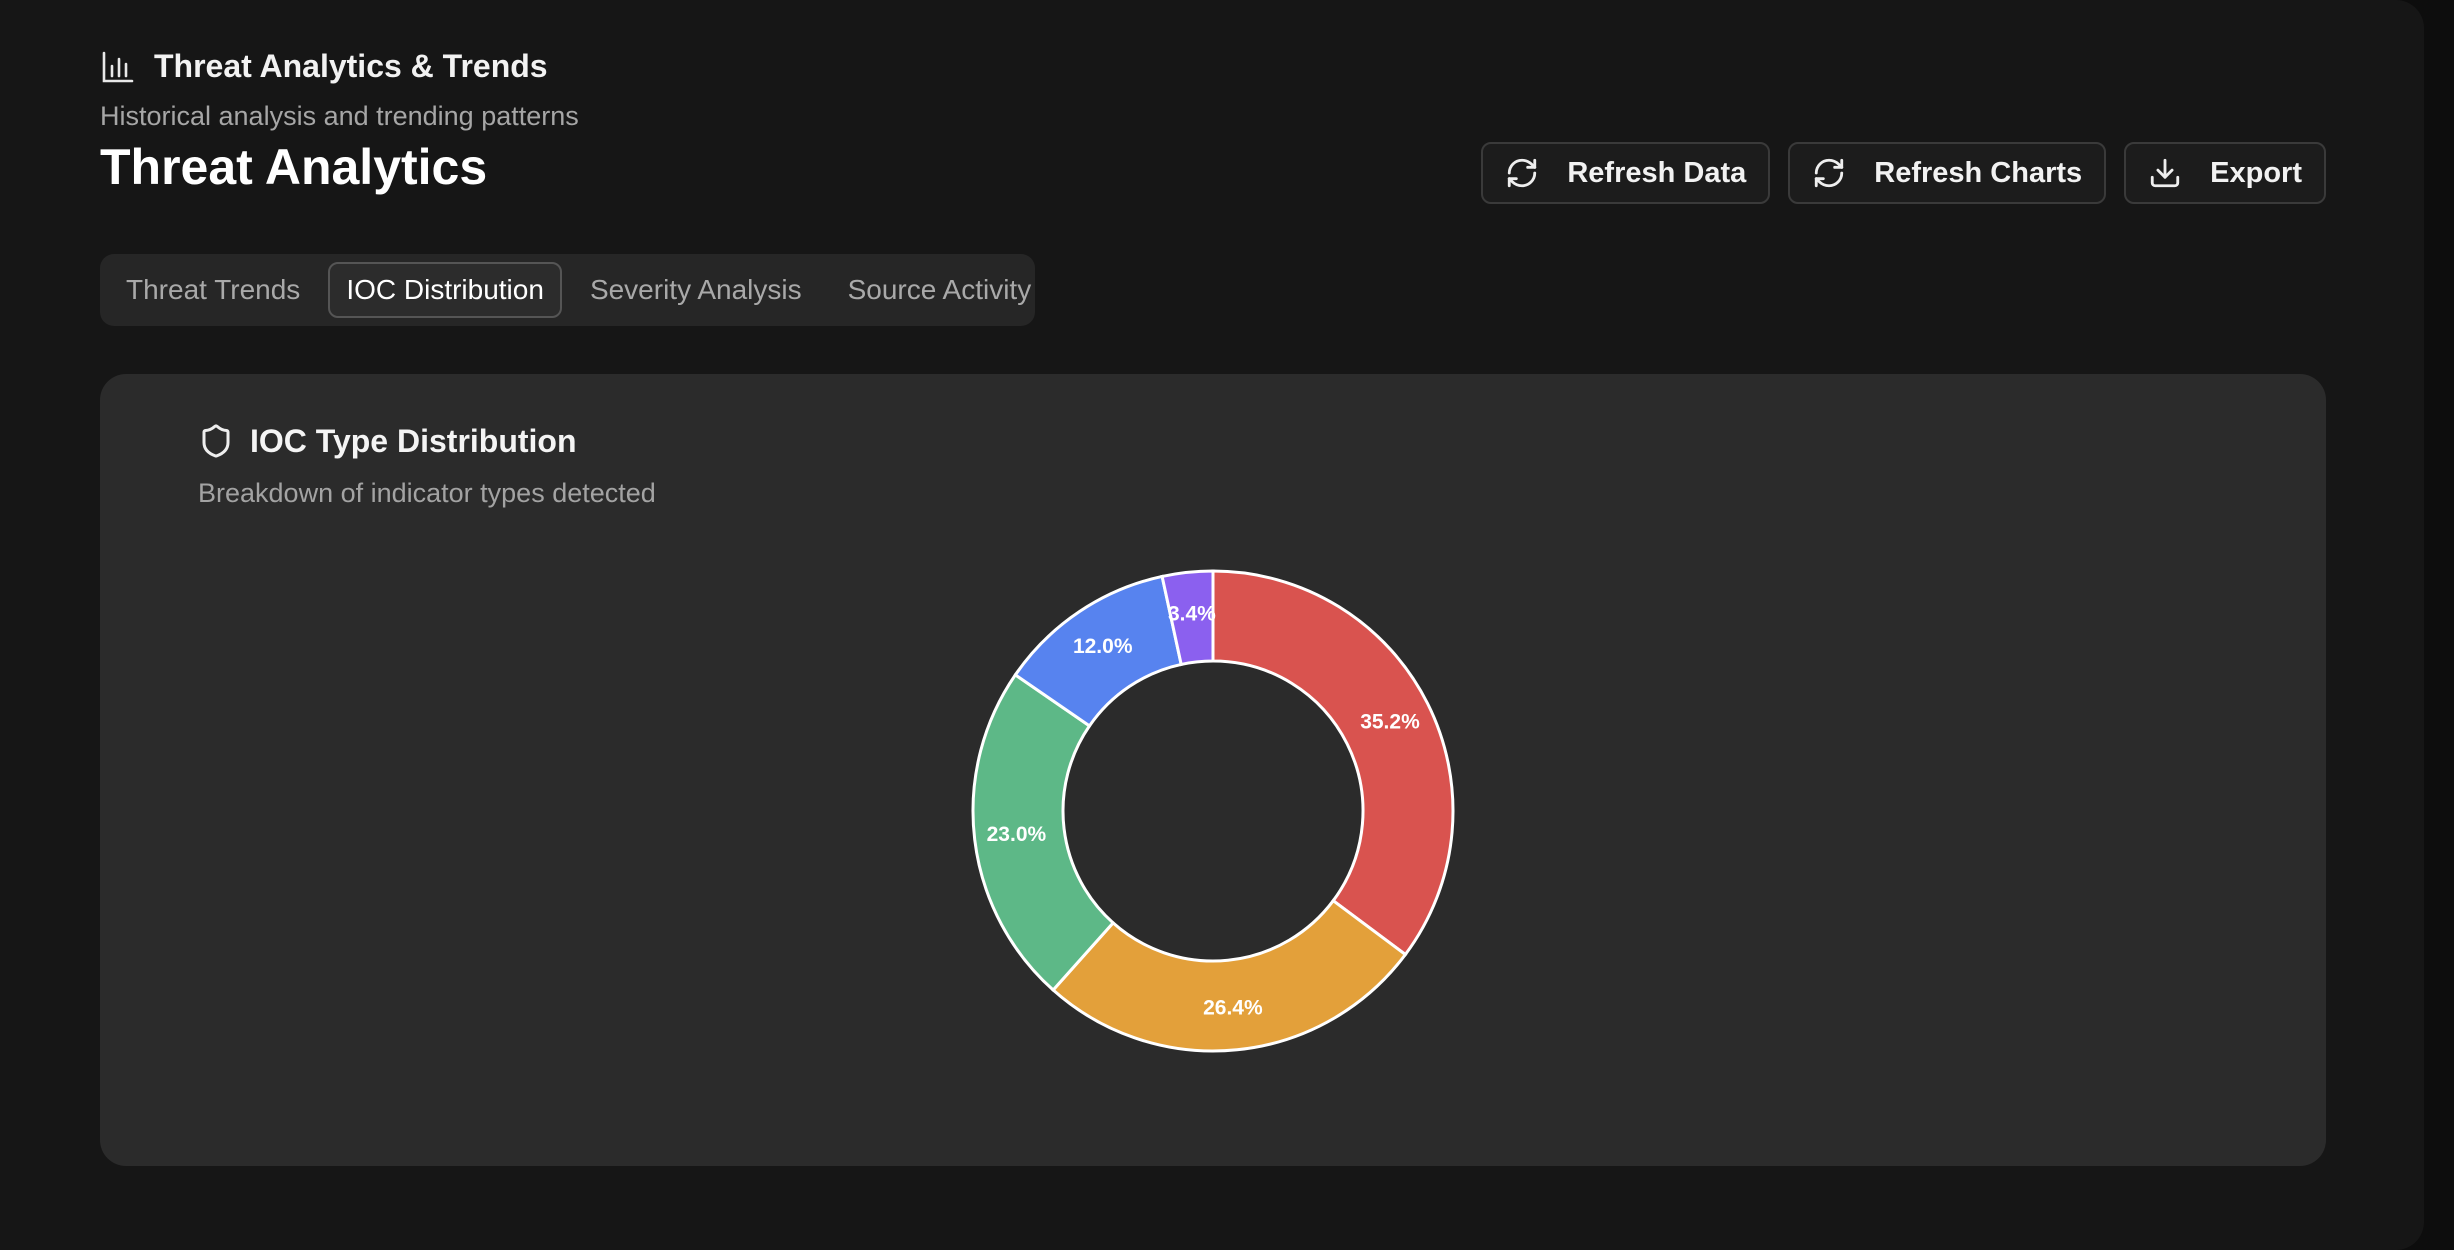 The image size is (2454, 1250). Describe the element at coordinates (940, 290) in the screenshot. I see `tab-source-activity: Source Activity` at that location.